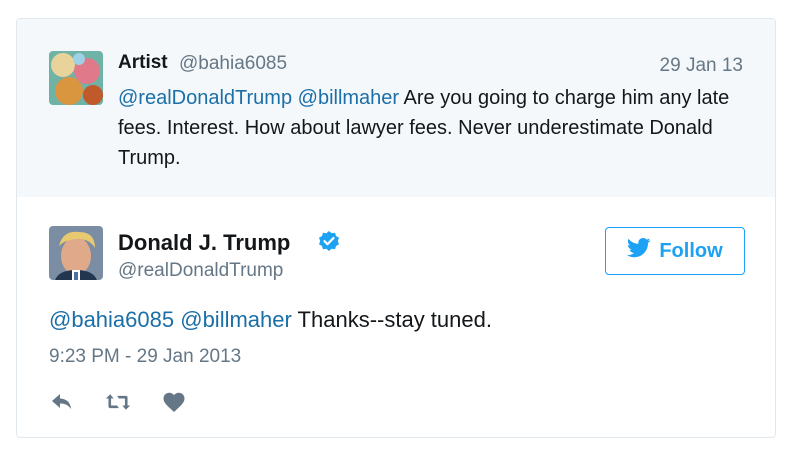  What do you see at coordinates (76, 78) in the screenshot?
I see `quoted-avatar` at bounding box center [76, 78].